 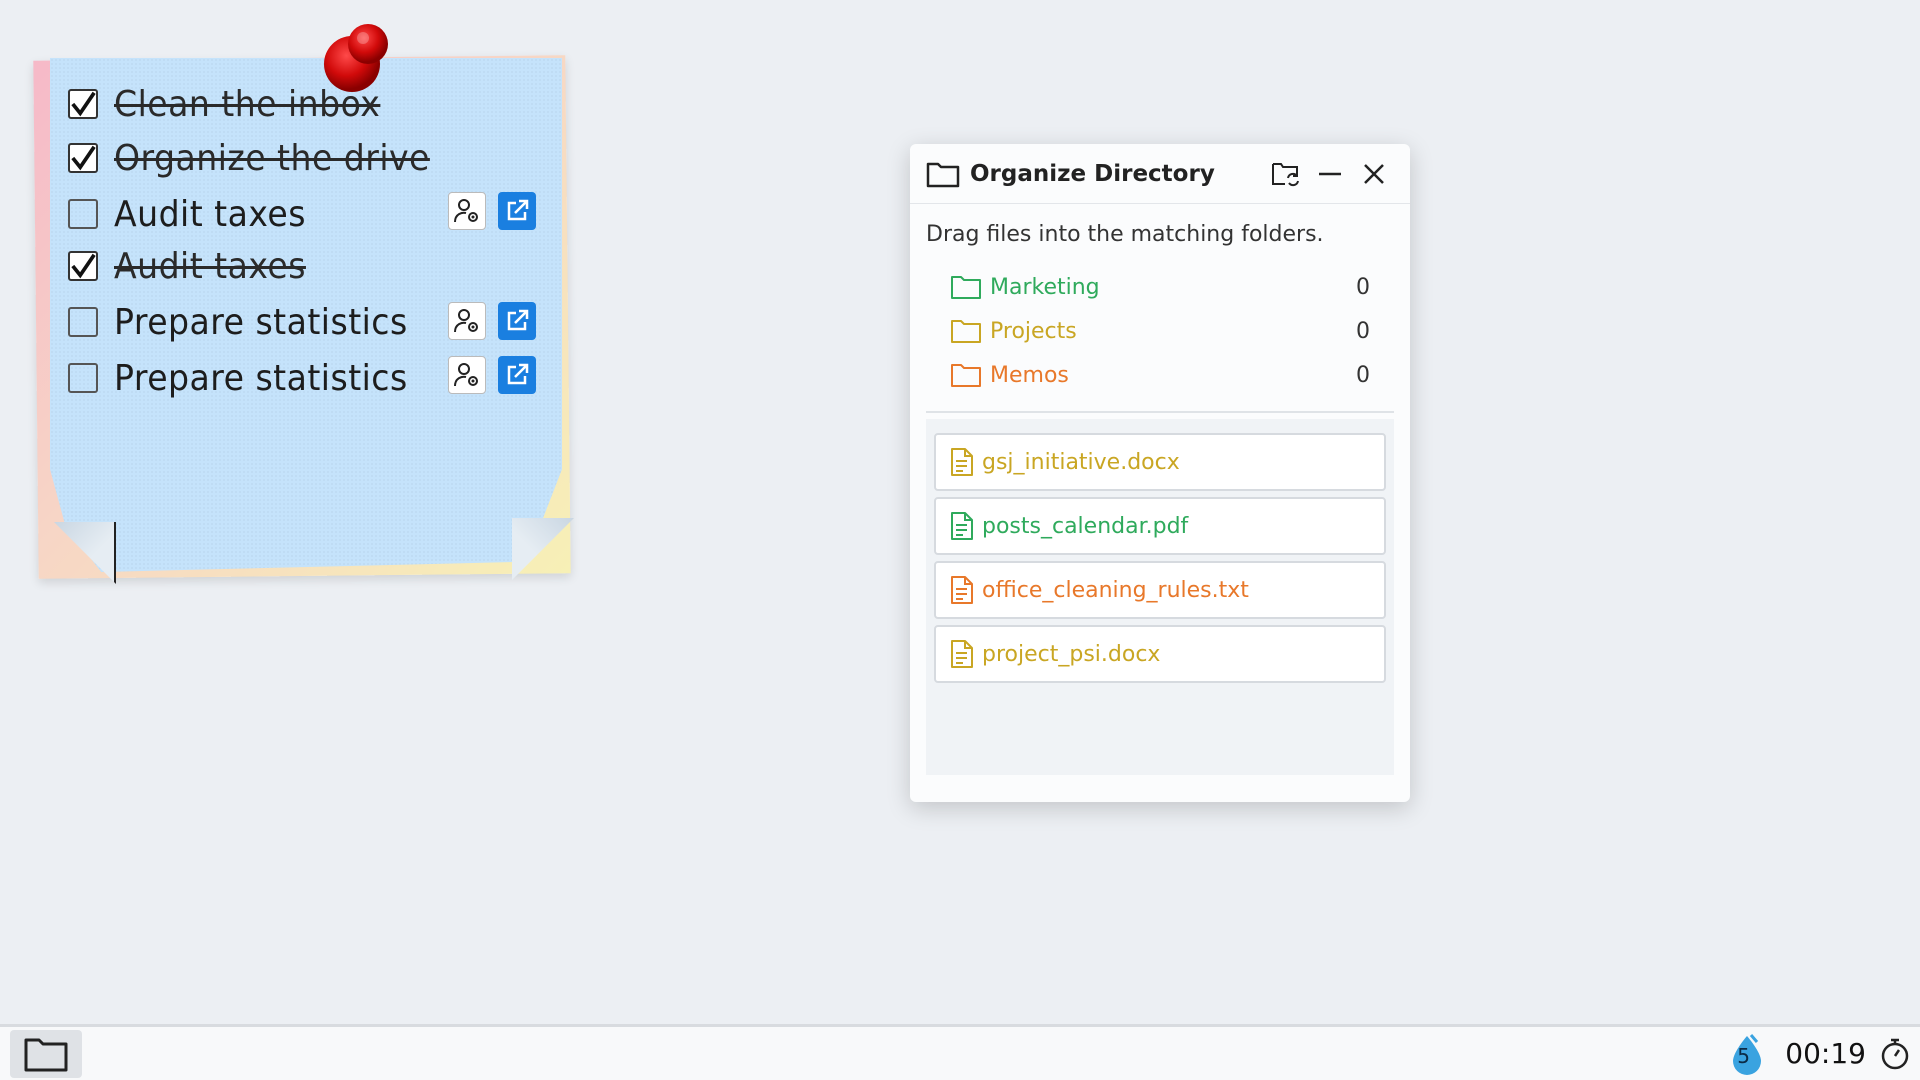 I want to click on file-item: office_cleaning_rules.txt, so click(x=1160, y=590).